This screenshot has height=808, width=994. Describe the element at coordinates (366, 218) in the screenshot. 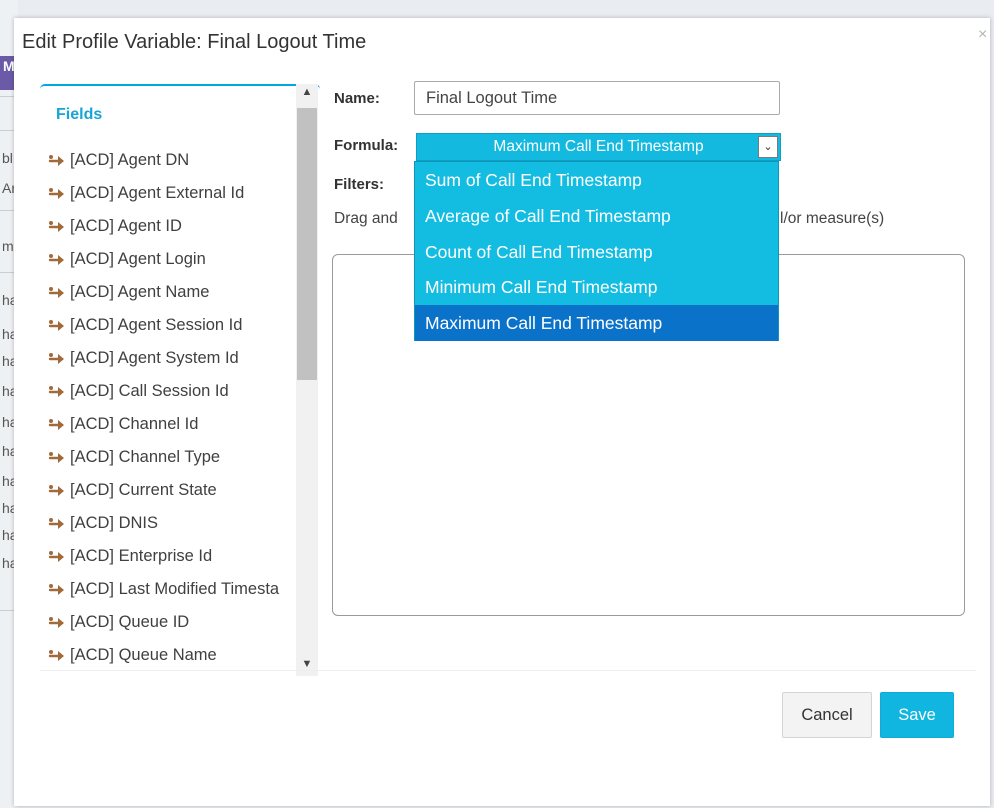

I see `filters-help-text-start: Drag and` at that location.